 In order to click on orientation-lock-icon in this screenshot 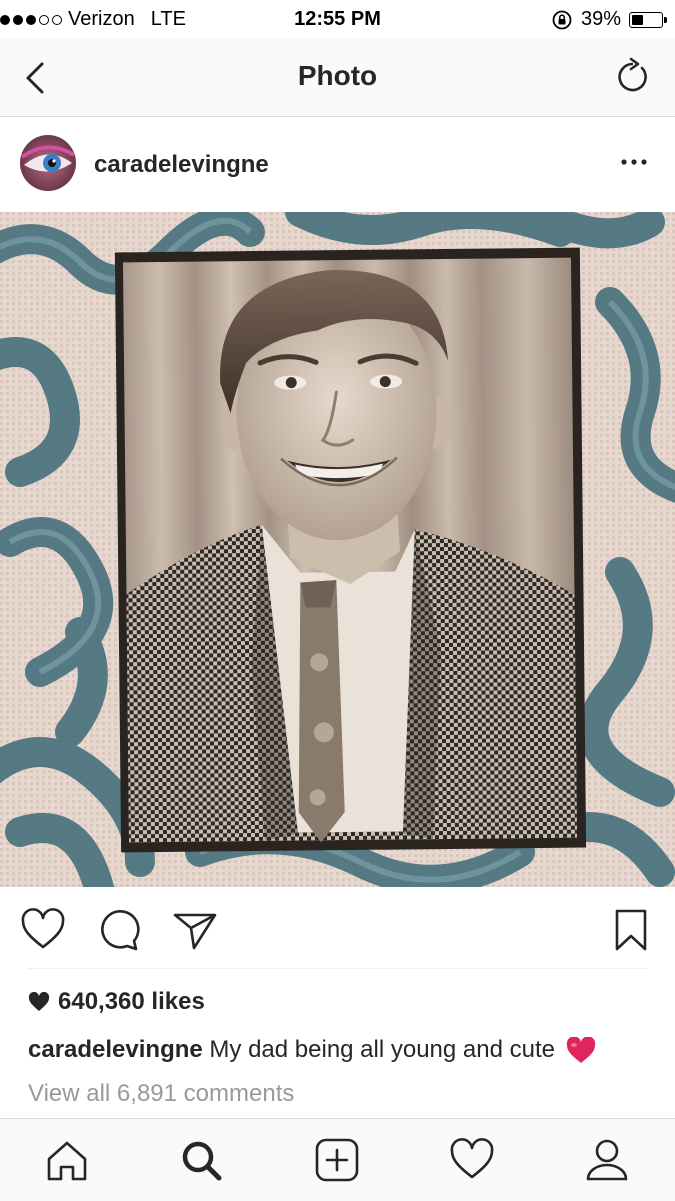, I will do `click(562, 19)`.